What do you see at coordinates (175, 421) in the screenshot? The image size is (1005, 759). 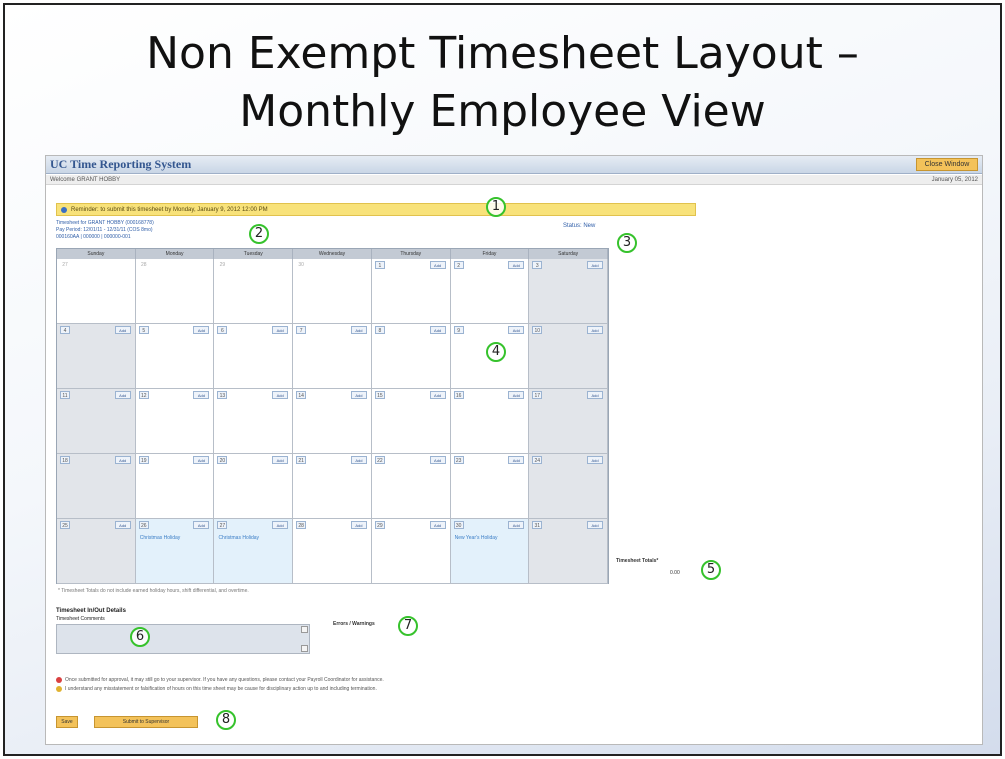 I see `calendar-day: 12 Add` at bounding box center [175, 421].